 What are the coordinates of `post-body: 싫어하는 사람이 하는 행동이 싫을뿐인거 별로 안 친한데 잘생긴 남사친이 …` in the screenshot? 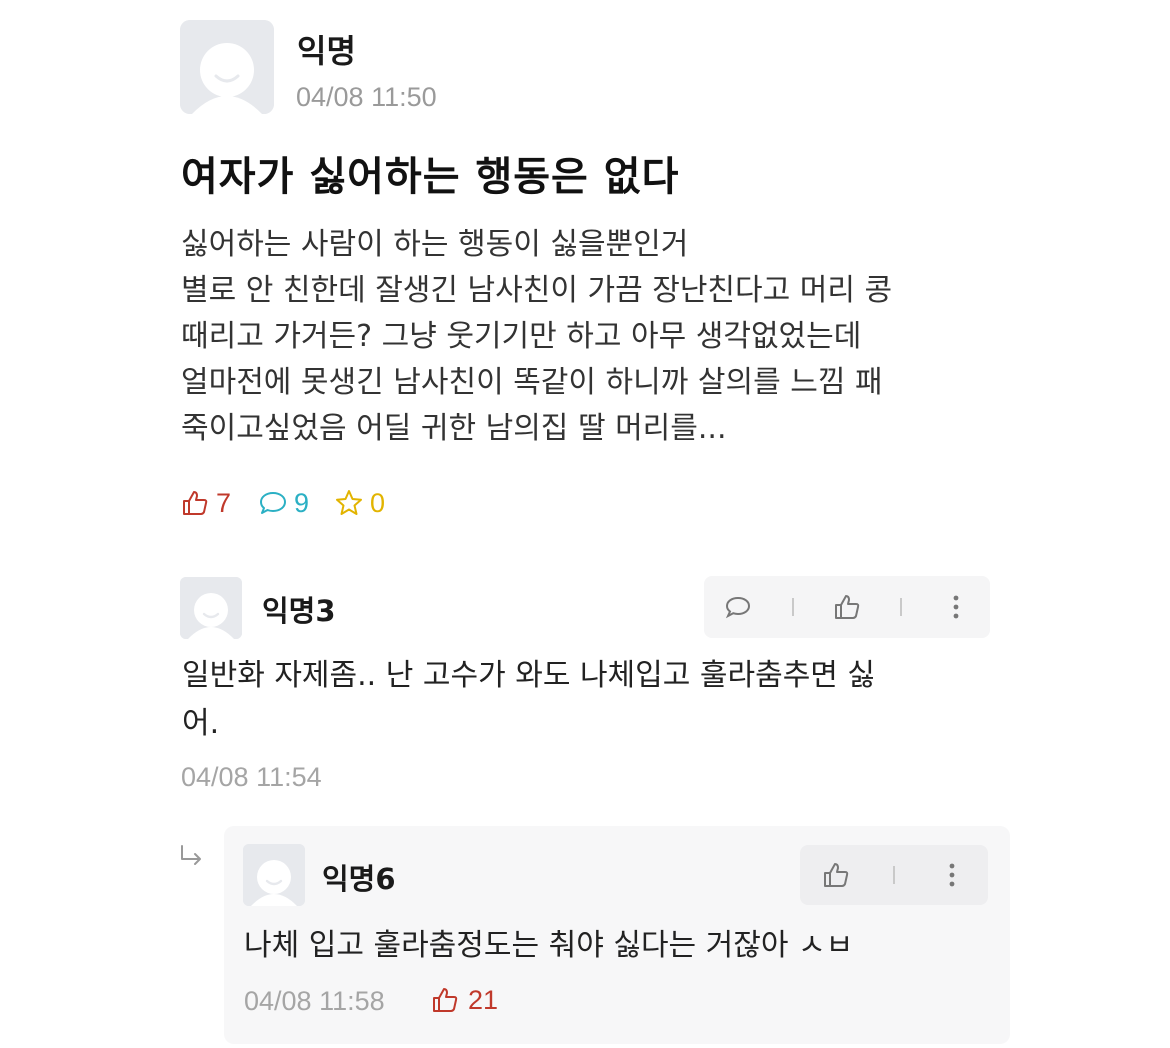 It's located at (536, 337).